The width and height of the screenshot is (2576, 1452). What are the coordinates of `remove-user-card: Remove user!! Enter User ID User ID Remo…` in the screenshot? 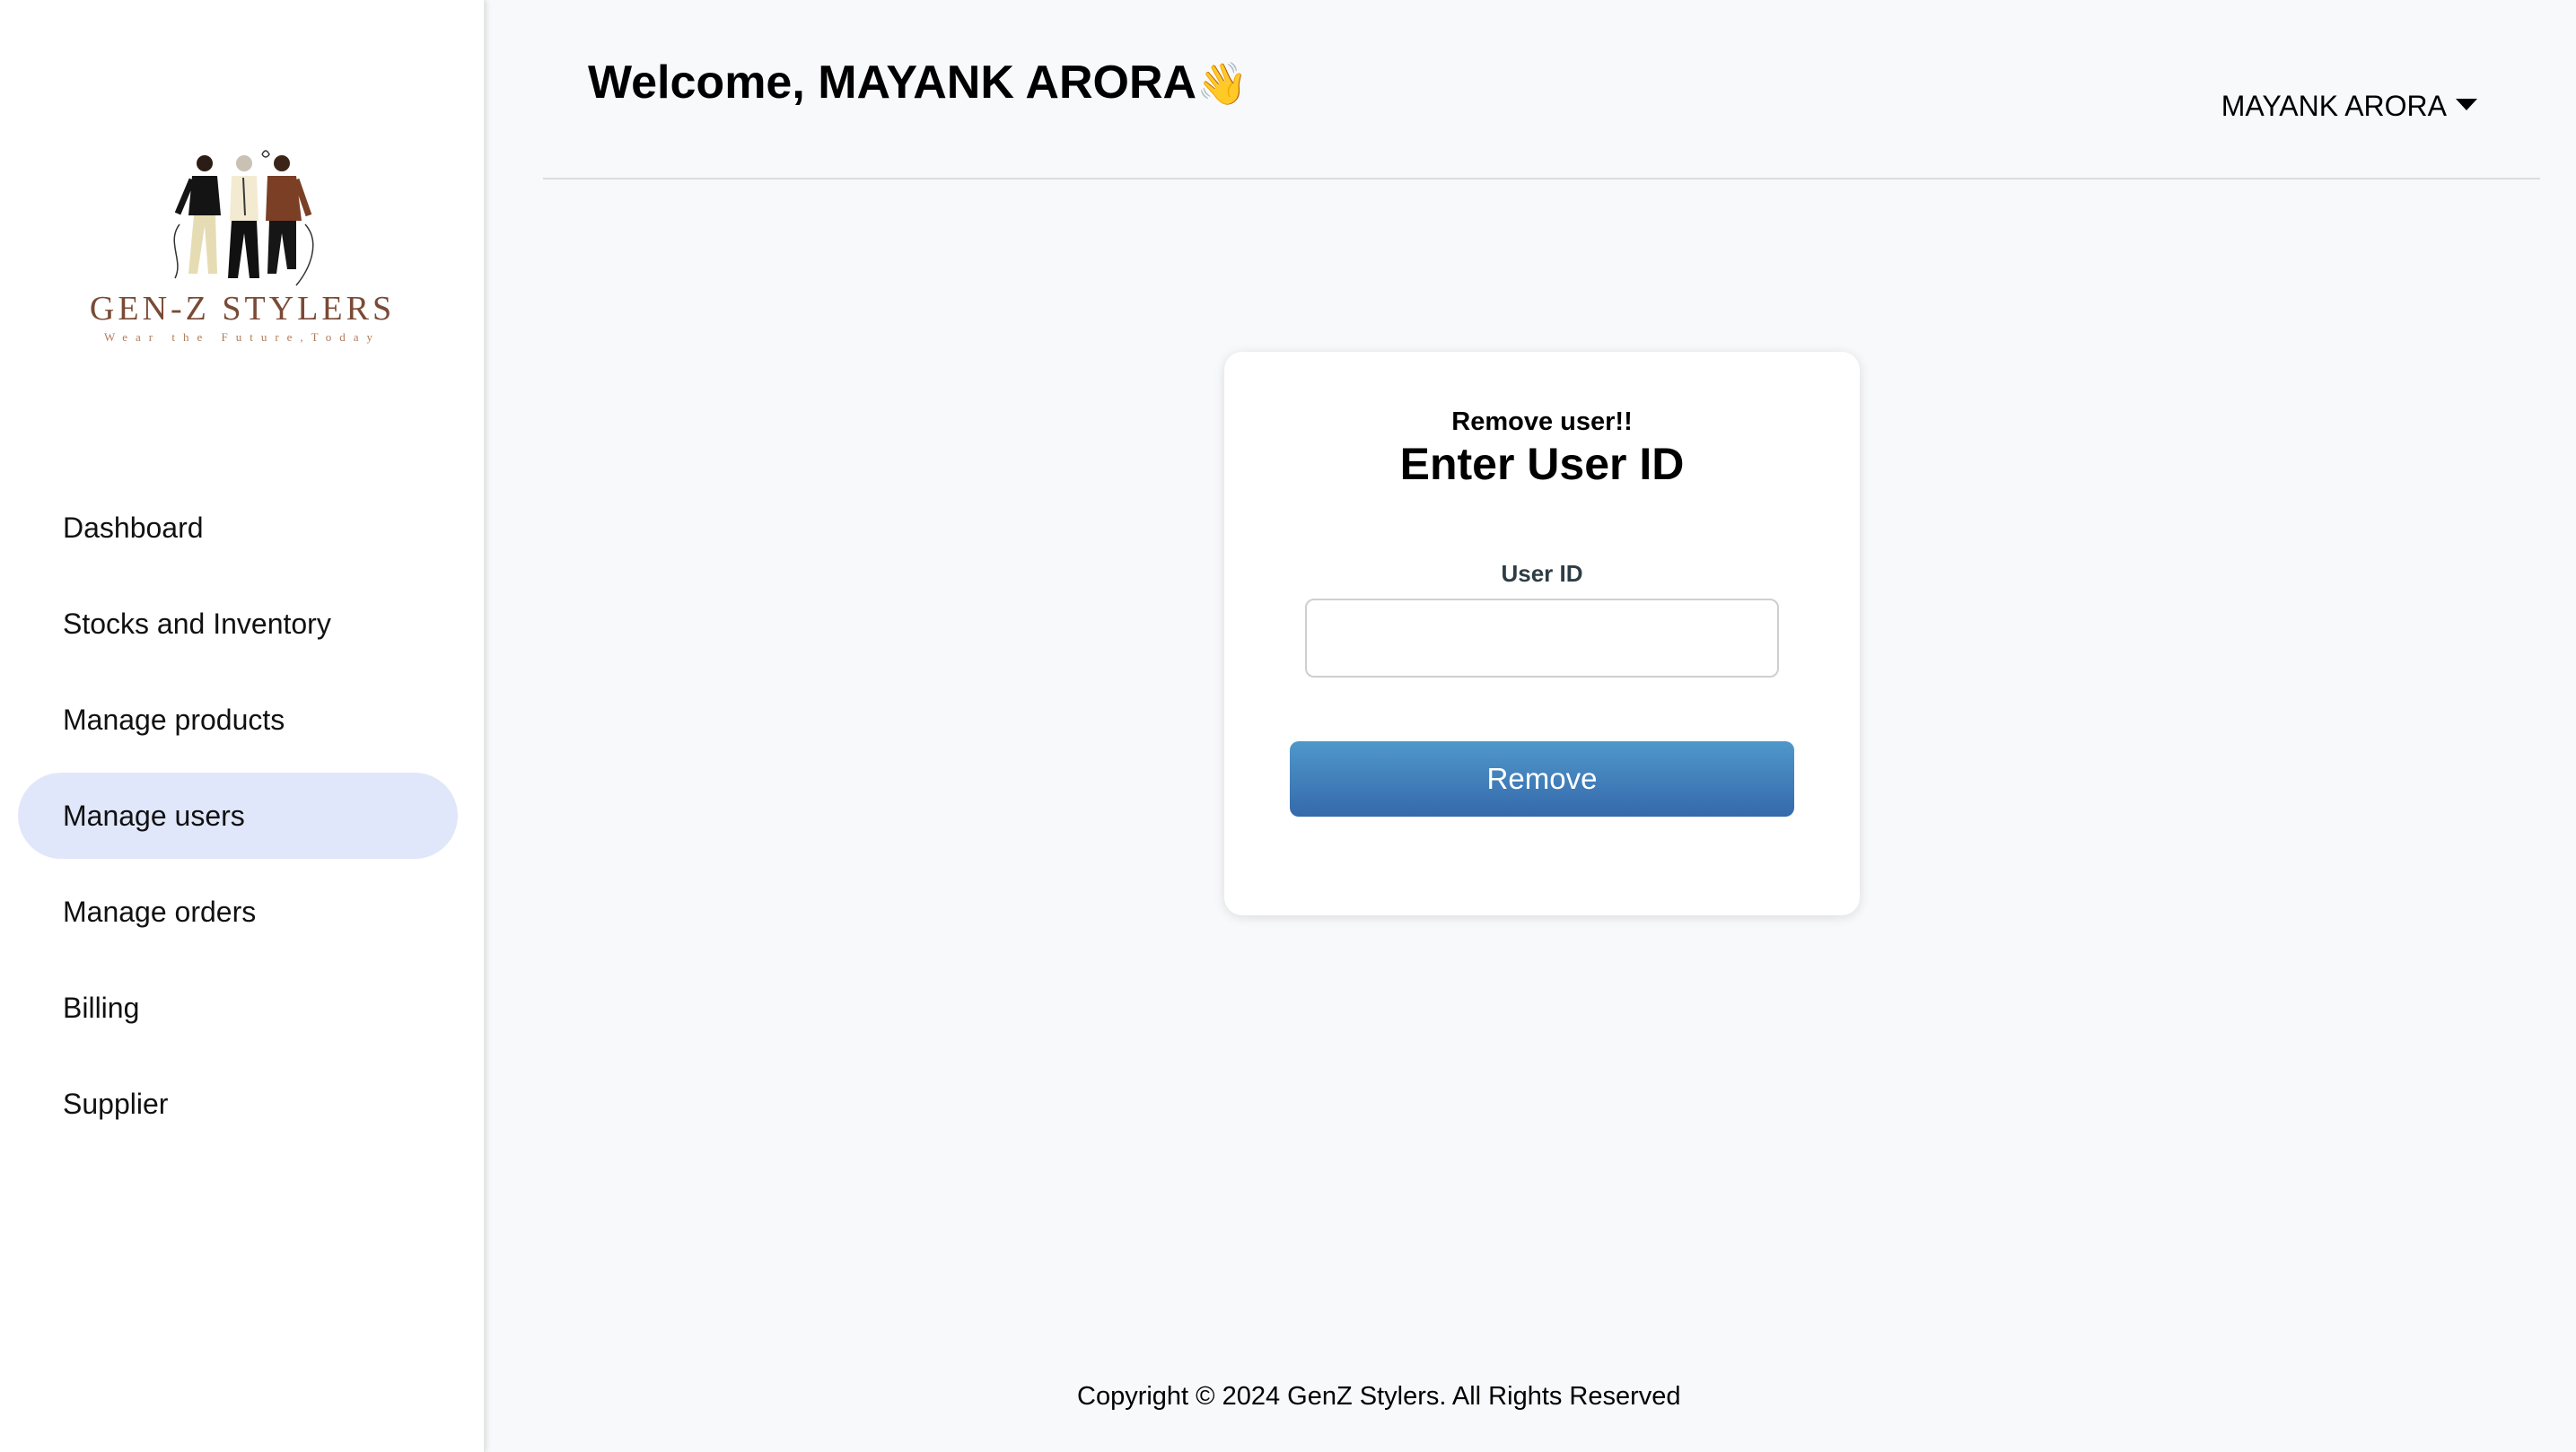 It's located at (1542, 634).